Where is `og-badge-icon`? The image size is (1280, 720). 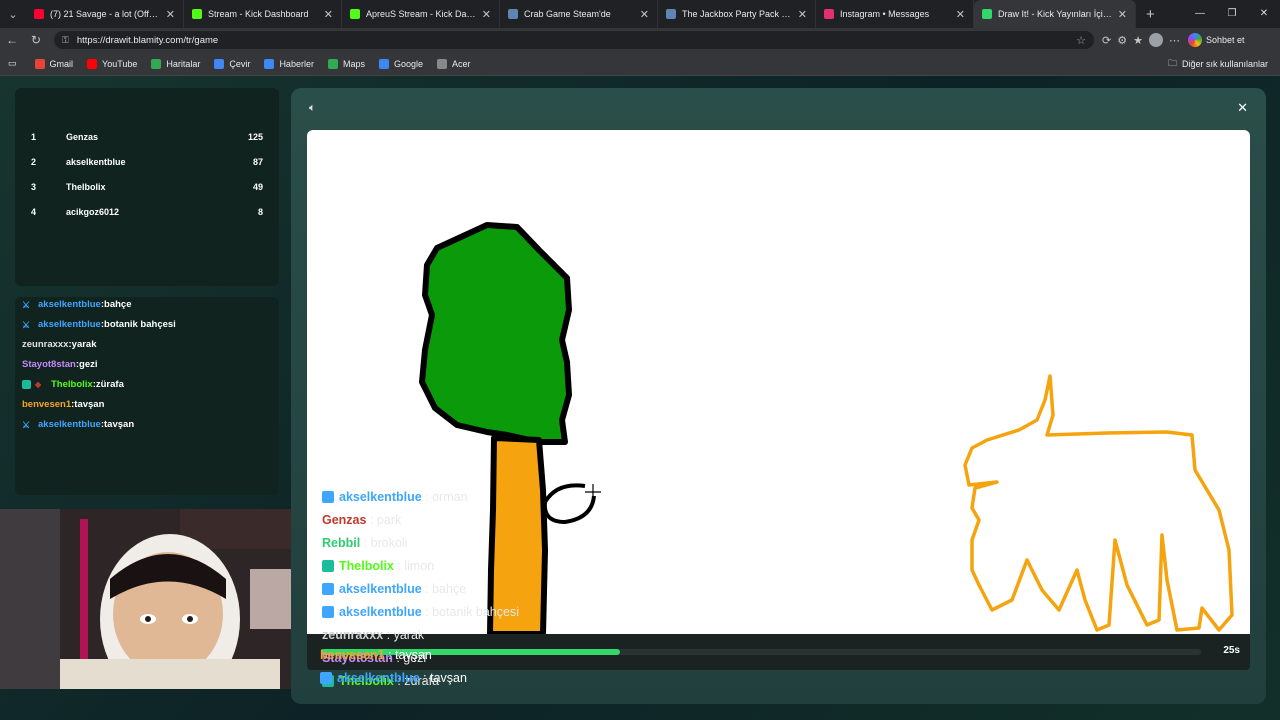 og-badge-icon is located at coordinates (26, 384).